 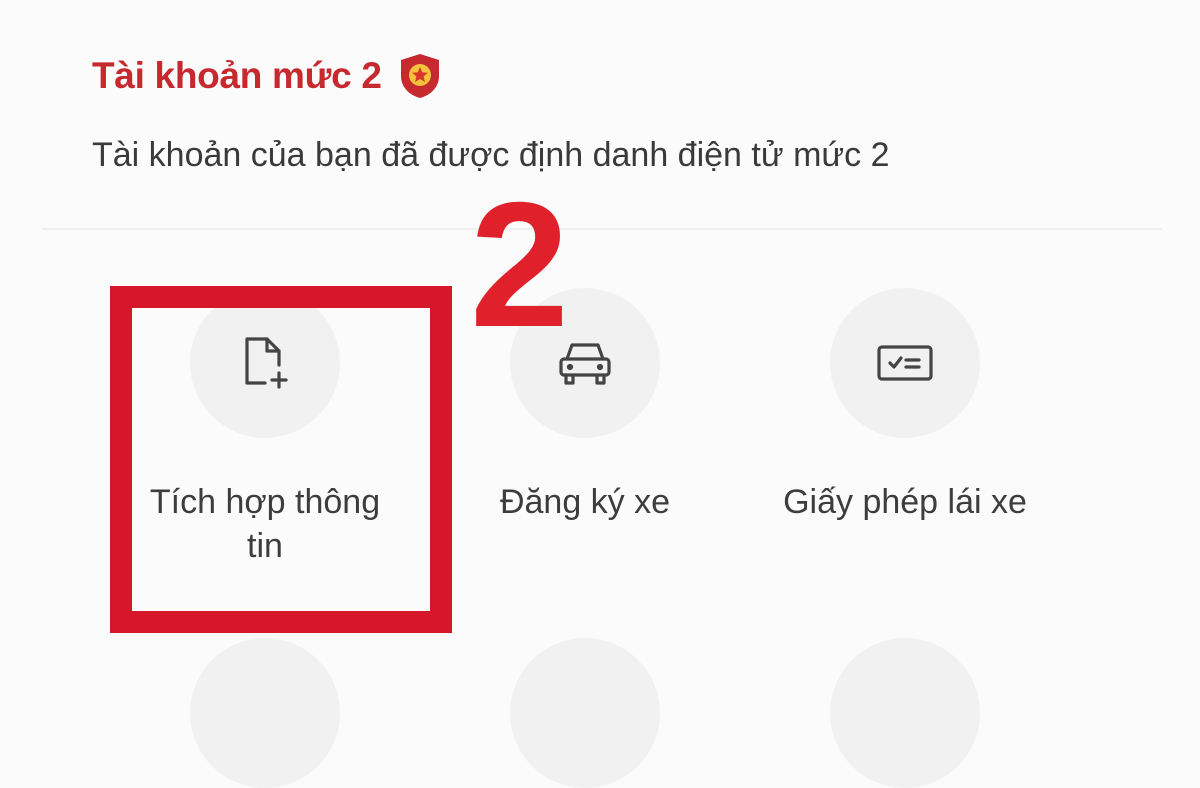 I want to click on service-label: Đăng ký xe, so click(x=585, y=502).